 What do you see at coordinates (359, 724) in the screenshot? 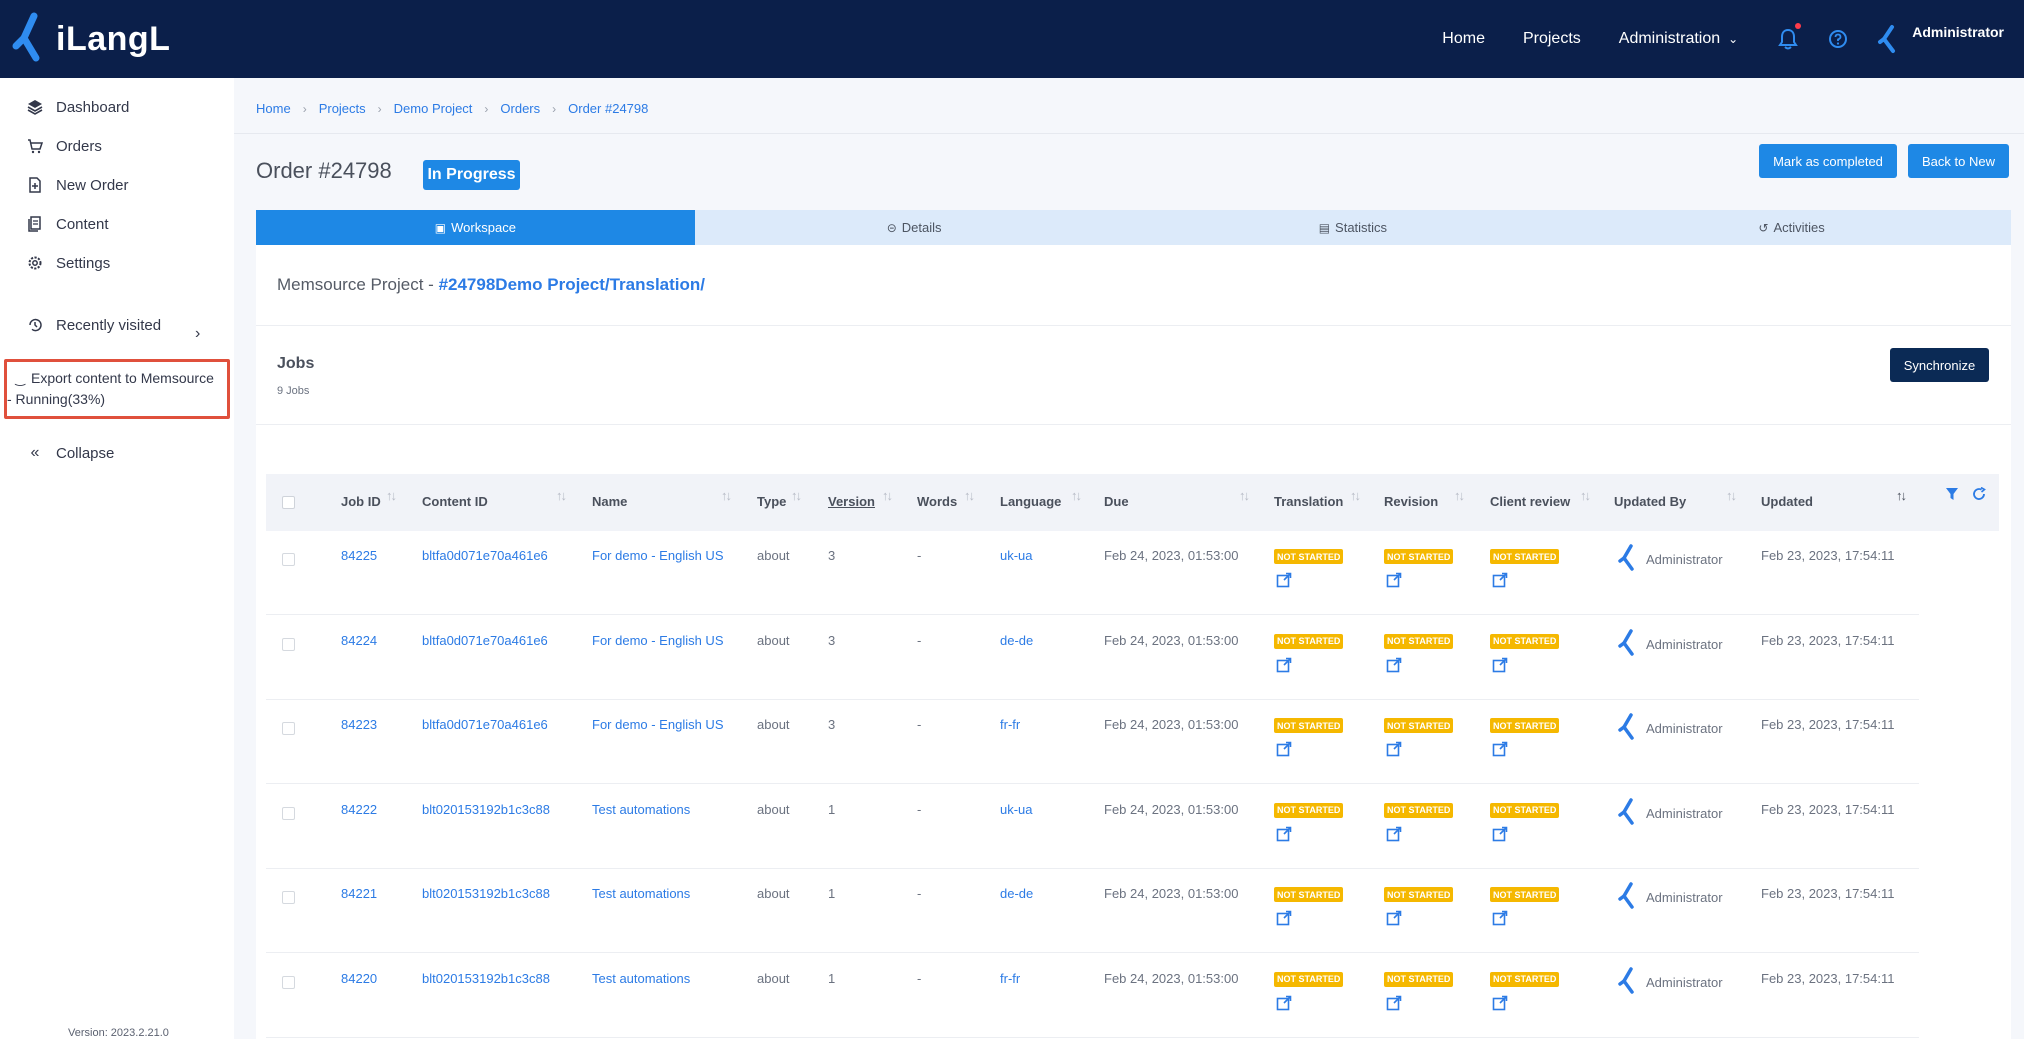
I see `job-id-link: 84223` at bounding box center [359, 724].